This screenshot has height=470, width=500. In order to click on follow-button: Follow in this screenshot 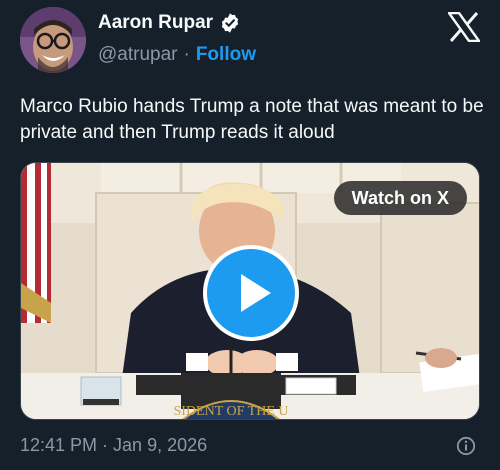, I will do `click(226, 55)`.